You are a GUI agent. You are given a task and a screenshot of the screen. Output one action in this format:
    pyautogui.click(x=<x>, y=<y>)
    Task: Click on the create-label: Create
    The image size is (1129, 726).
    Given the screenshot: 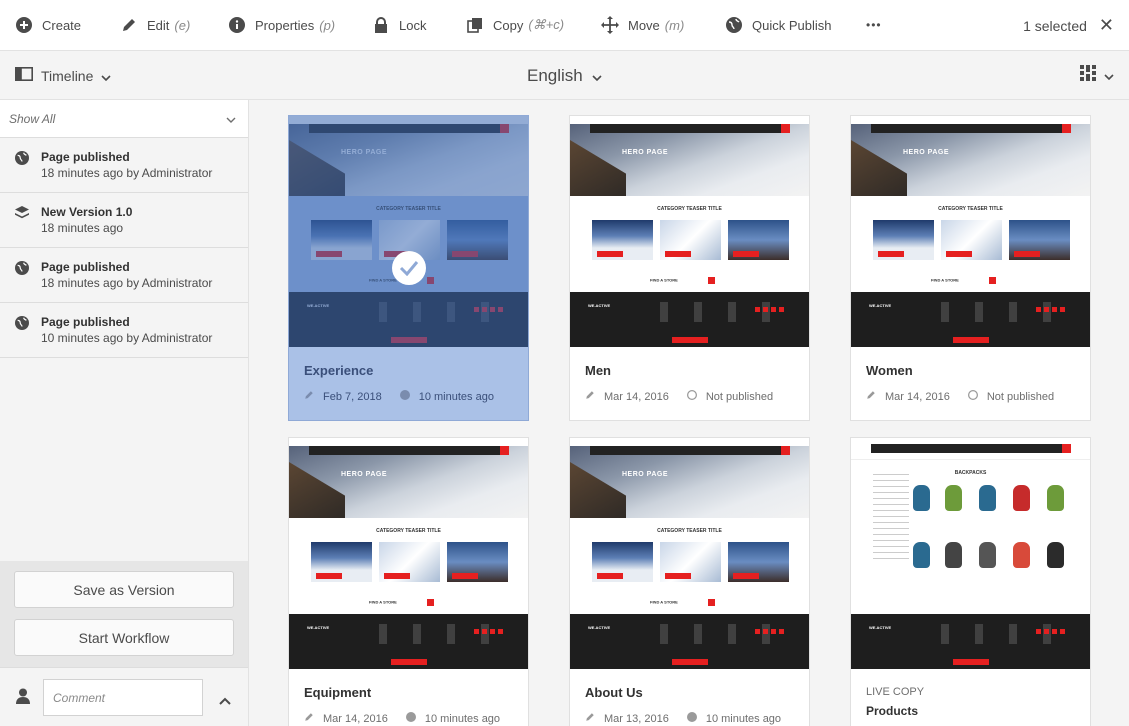 What is the action you would take?
    pyautogui.click(x=62, y=25)
    